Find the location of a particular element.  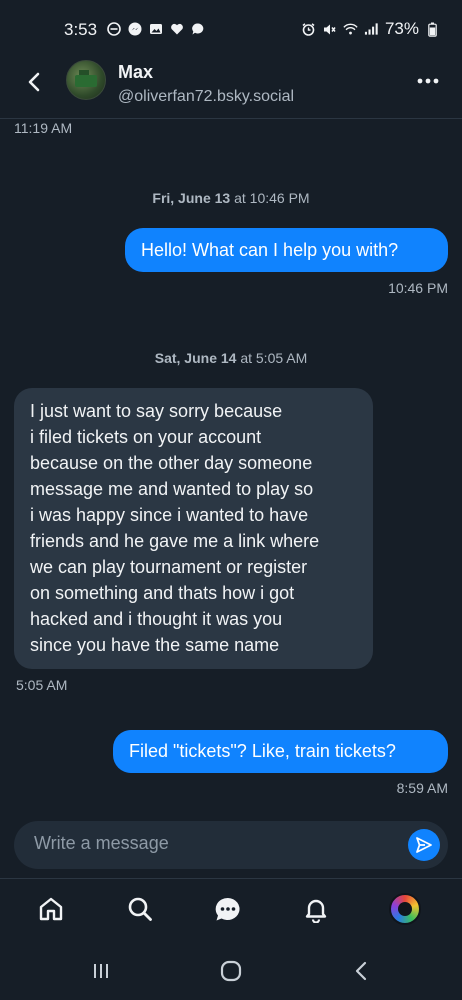

system-status: 73% is located at coordinates (370, 29).